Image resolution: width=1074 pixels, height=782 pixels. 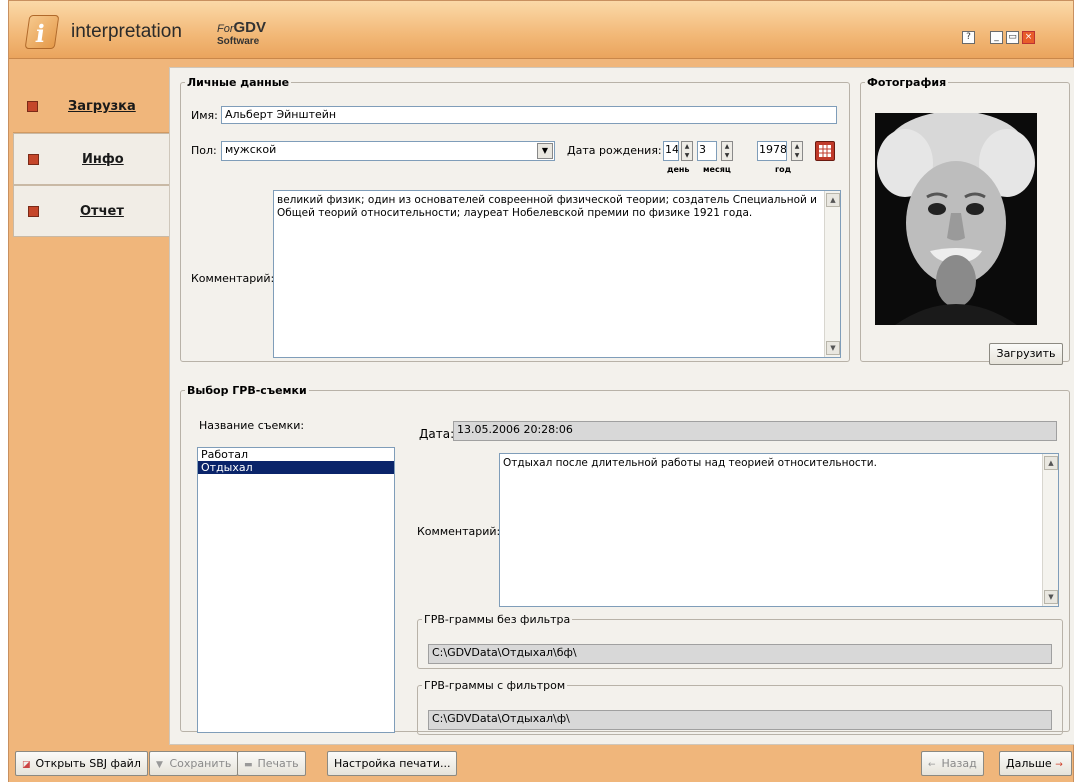 I want to click on year-spinner: ▲ ▼, so click(x=797, y=151).